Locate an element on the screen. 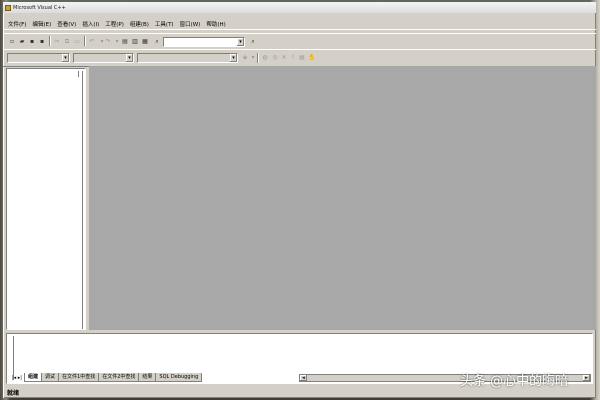 The height and width of the screenshot is (400, 600). wizard-dropdown-icon: ▾ is located at coordinates (253, 58).